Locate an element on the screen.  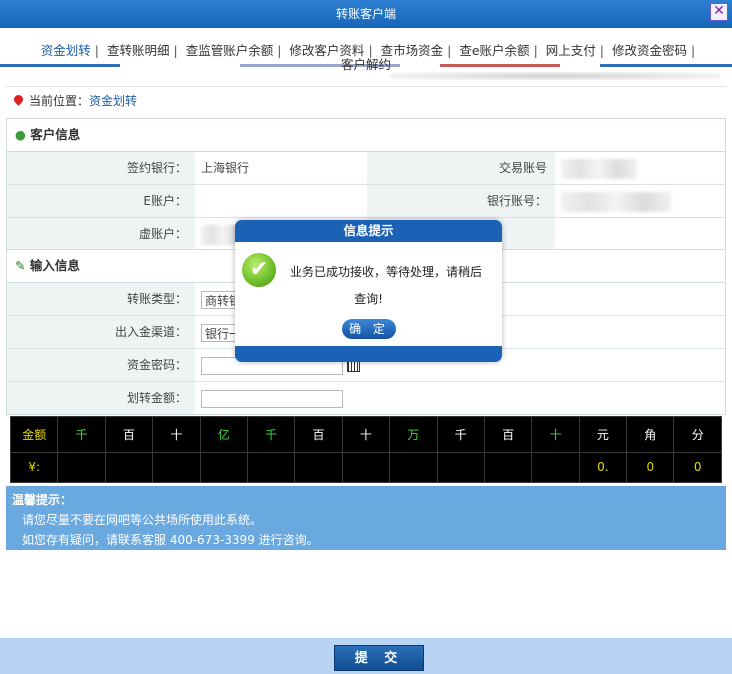
close-icon: ✕ is located at coordinates (719, 12).